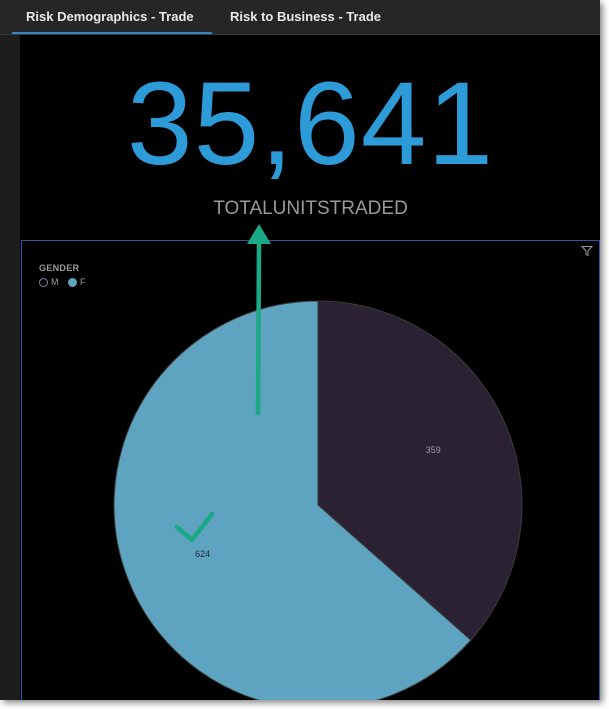  What do you see at coordinates (310, 208) in the screenshot?
I see `kpi-label: TOTALUNITSTRADED` at bounding box center [310, 208].